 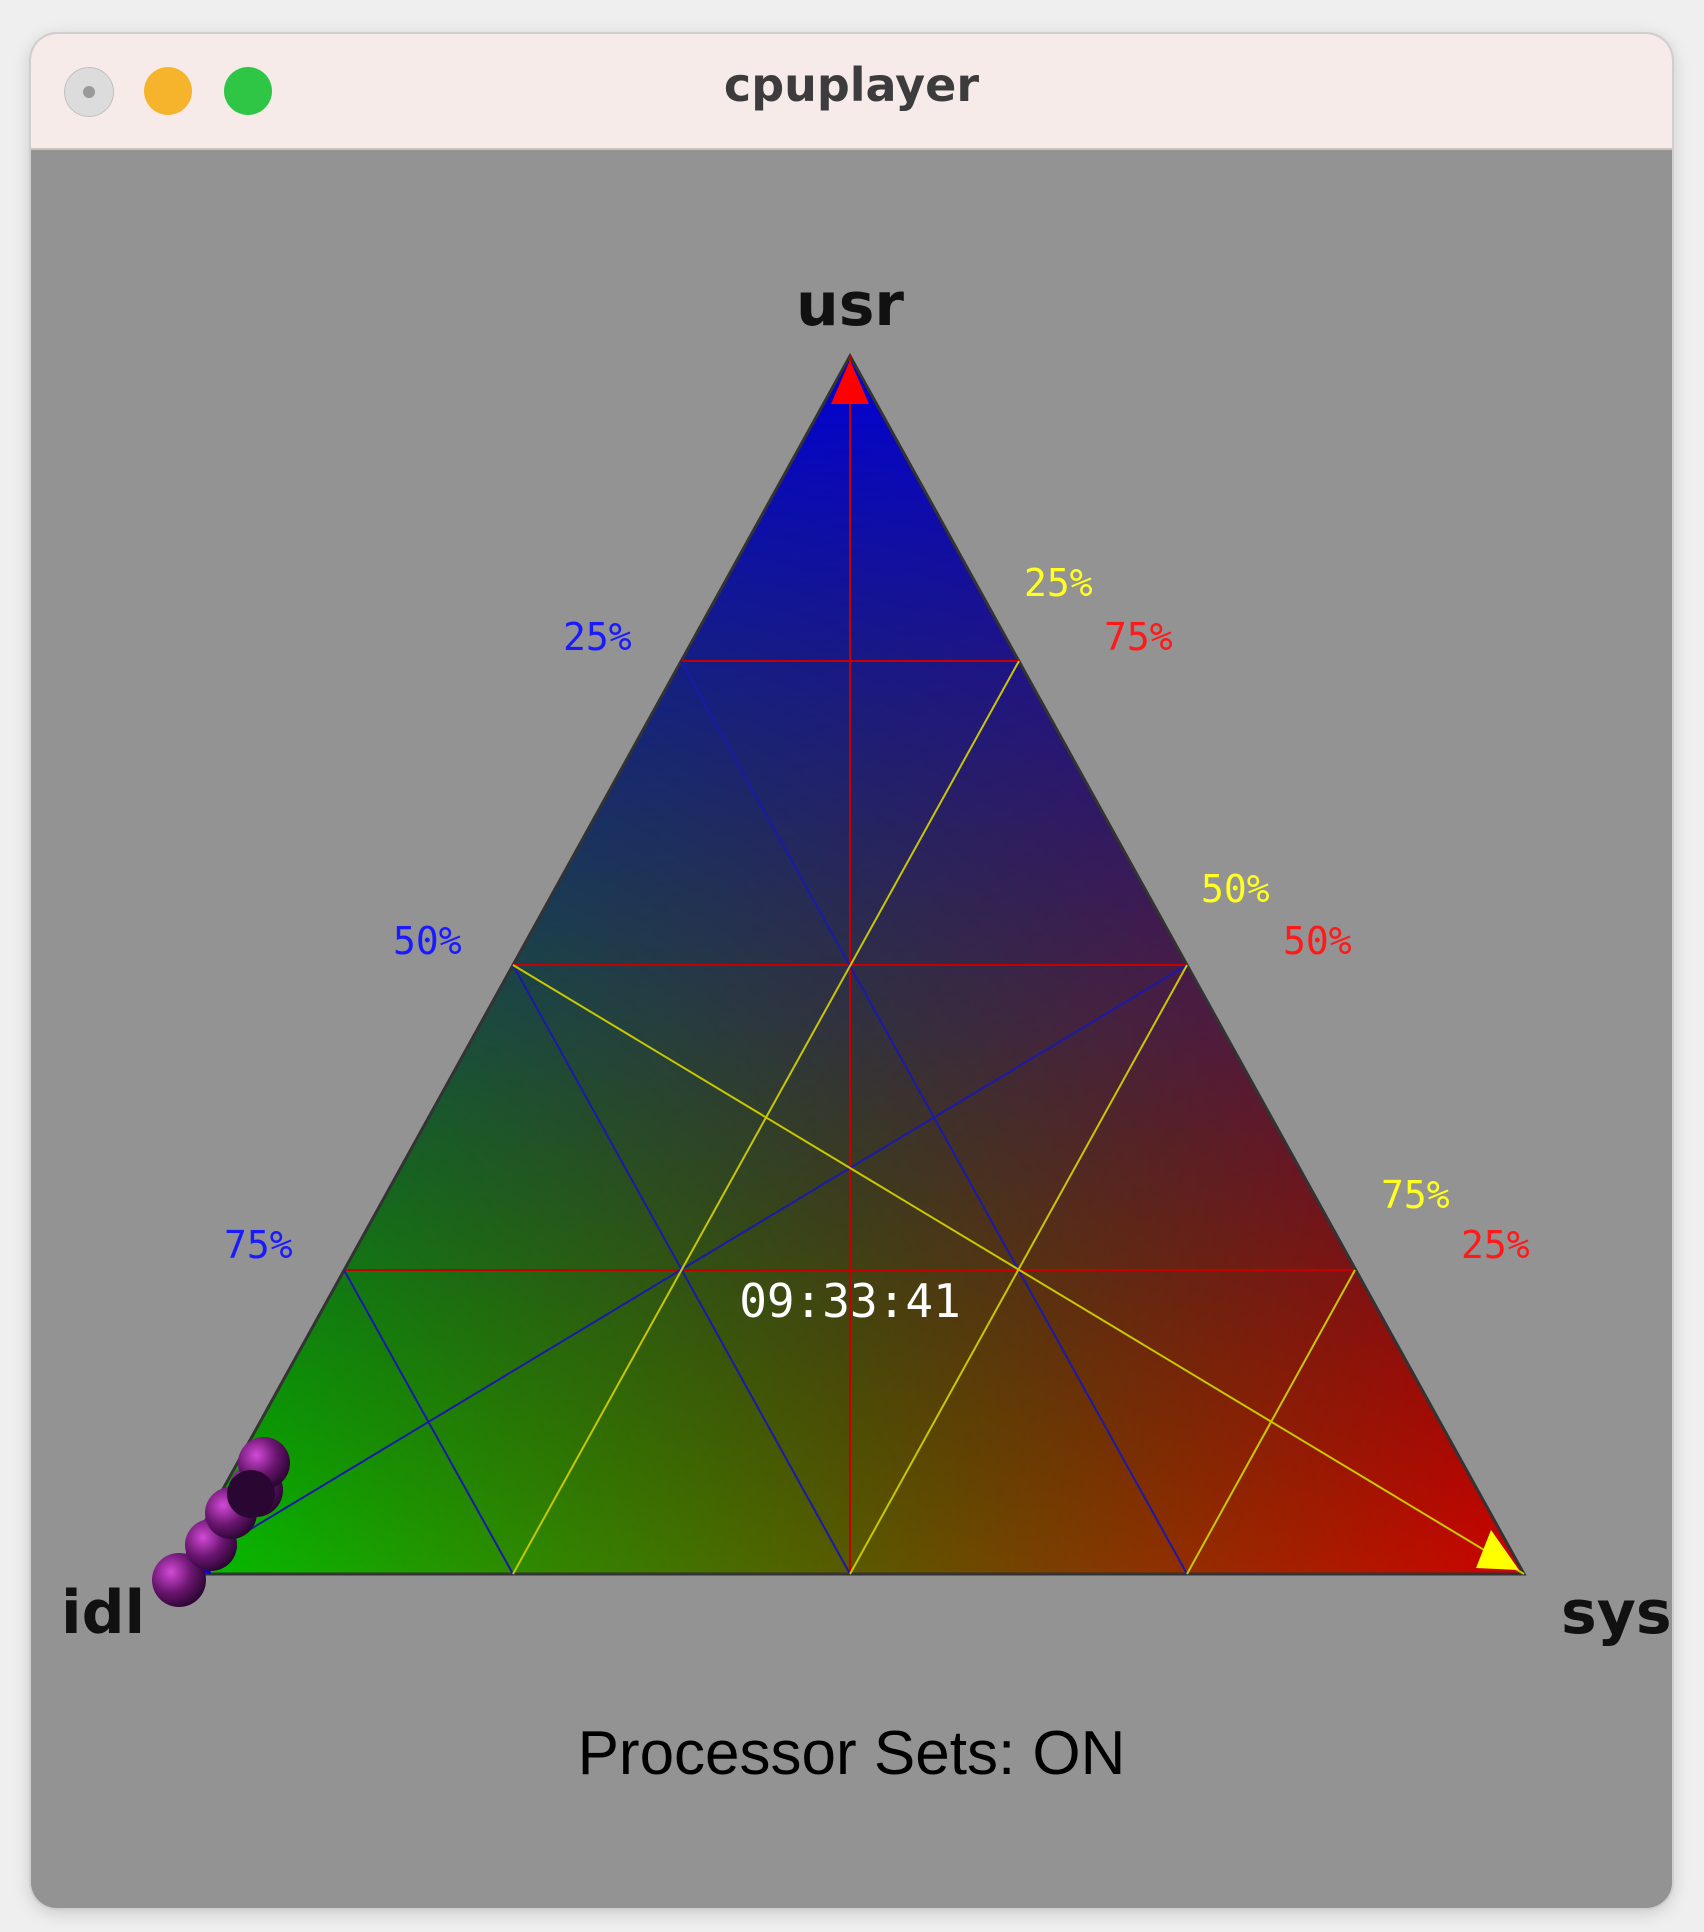 I want to click on sys-scale-25: 25%, so click(x=1058, y=583).